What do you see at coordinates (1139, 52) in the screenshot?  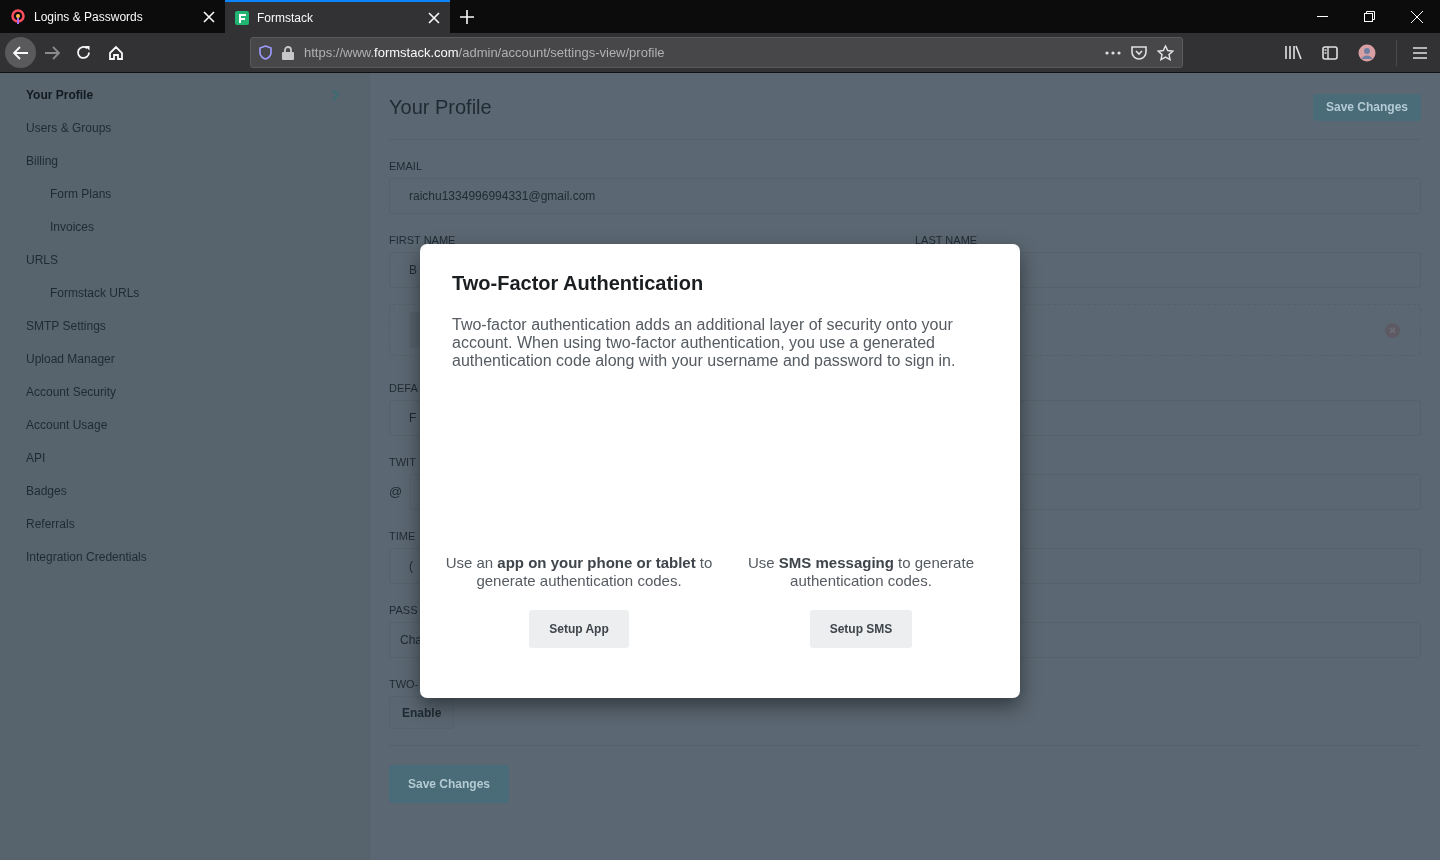 I see `pocket-icon` at bounding box center [1139, 52].